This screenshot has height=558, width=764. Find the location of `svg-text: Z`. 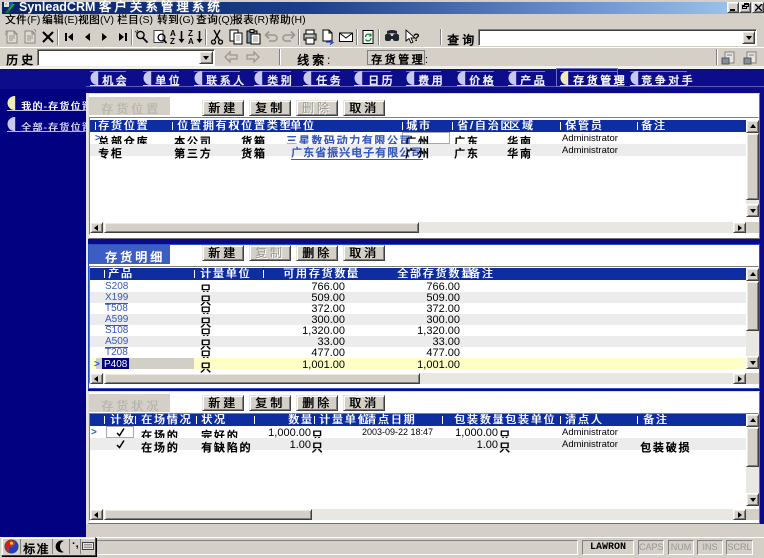

svg-text: Z is located at coordinates (172, 41).